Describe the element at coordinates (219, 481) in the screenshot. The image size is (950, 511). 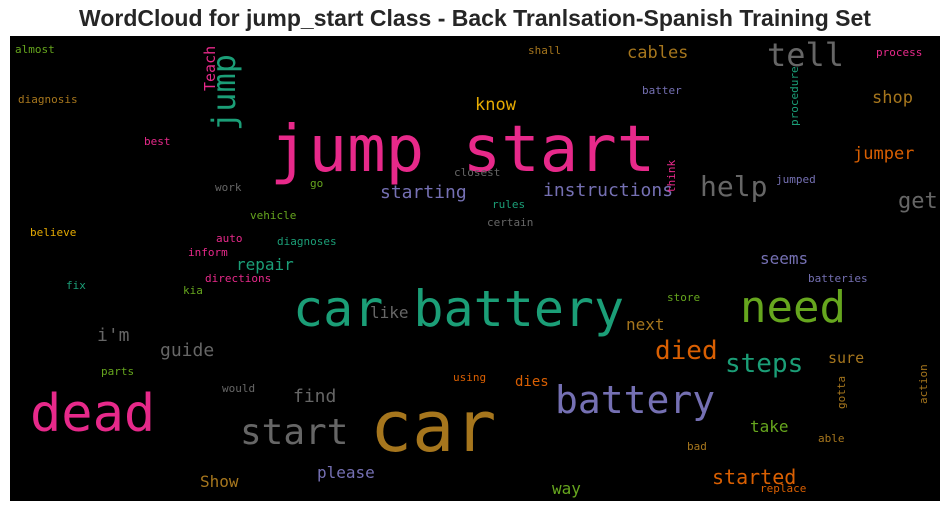
I see `word-show: Show` at that location.